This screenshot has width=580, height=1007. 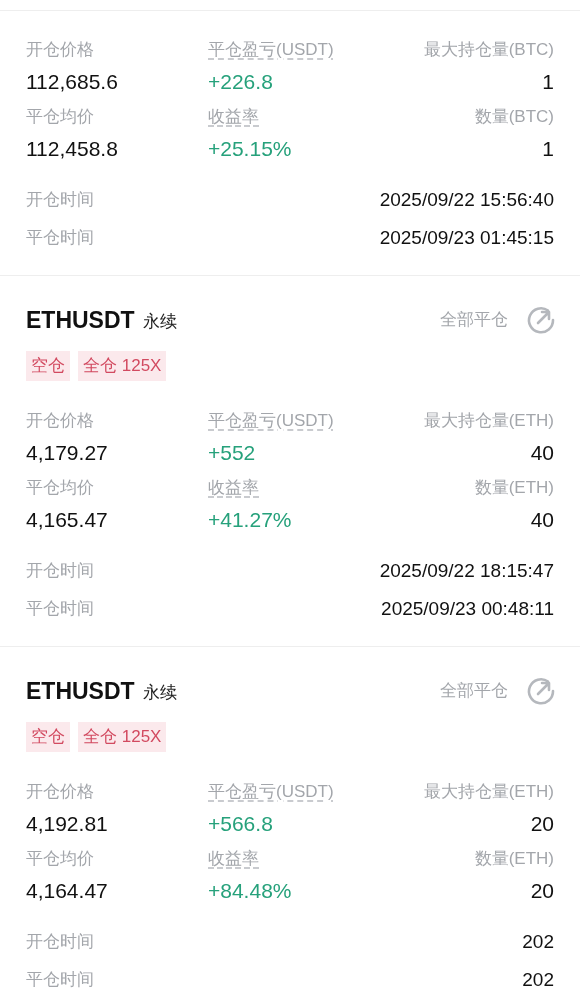 What do you see at coordinates (72, 82) in the screenshot?
I see `stat-value: 112,685.6` at bounding box center [72, 82].